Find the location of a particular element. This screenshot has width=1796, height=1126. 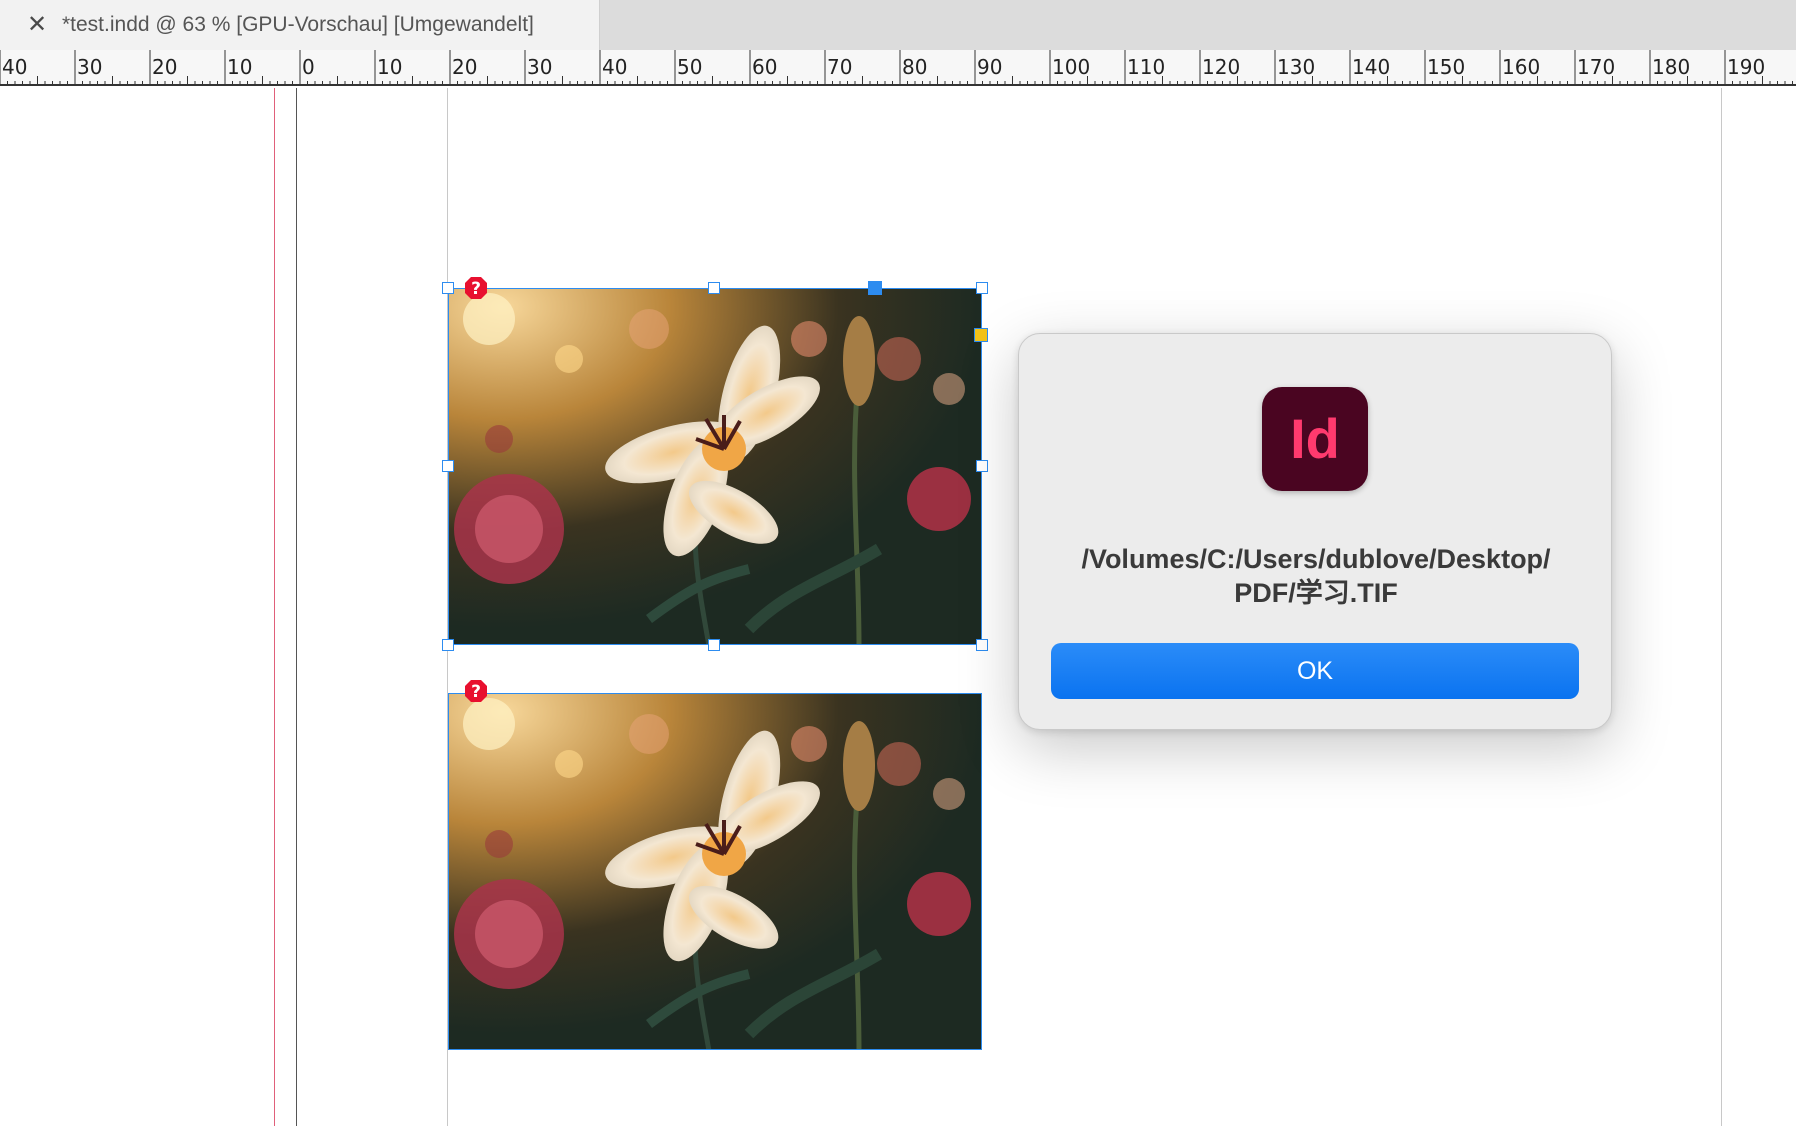

ruler-tick-label: 170 is located at coordinates (1596, 67).